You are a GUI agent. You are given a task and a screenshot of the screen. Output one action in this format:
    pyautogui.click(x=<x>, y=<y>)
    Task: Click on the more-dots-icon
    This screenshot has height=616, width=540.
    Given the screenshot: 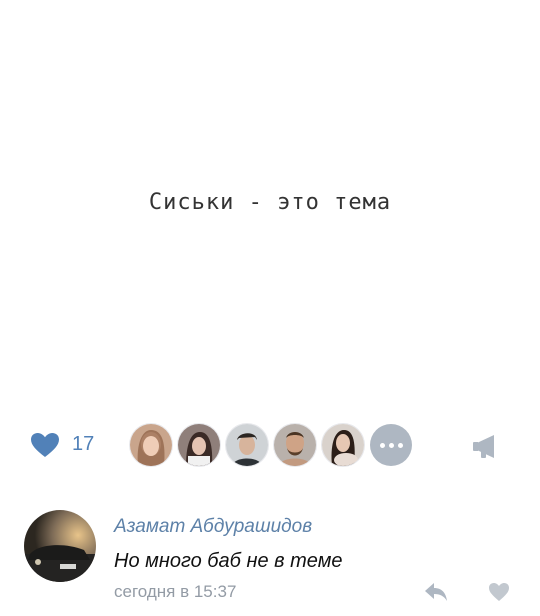 What is the action you would take?
    pyautogui.click(x=391, y=445)
    